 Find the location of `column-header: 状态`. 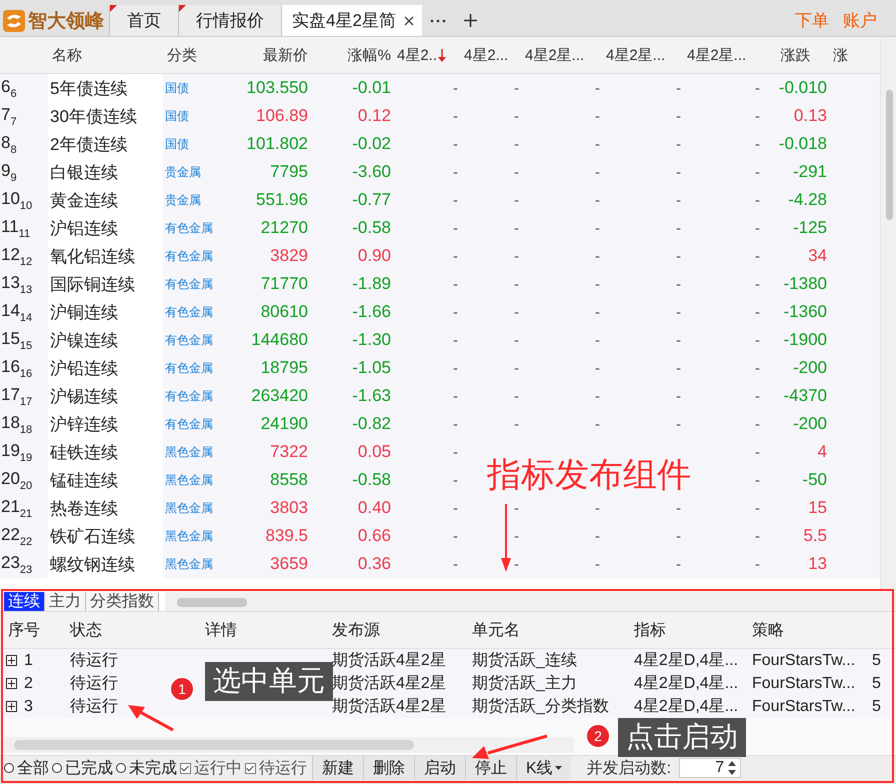

column-header: 状态 is located at coordinates (137, 630).